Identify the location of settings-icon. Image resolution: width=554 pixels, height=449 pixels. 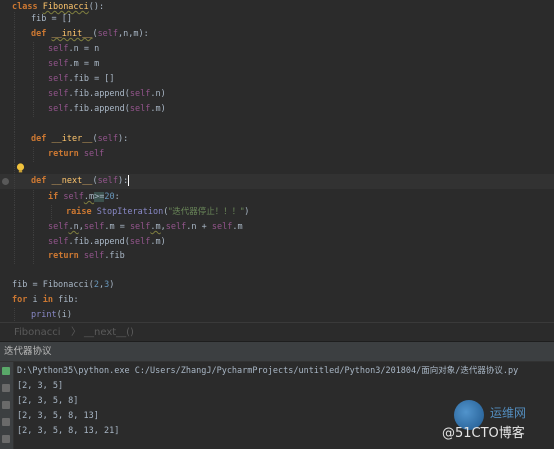
(6, 422).